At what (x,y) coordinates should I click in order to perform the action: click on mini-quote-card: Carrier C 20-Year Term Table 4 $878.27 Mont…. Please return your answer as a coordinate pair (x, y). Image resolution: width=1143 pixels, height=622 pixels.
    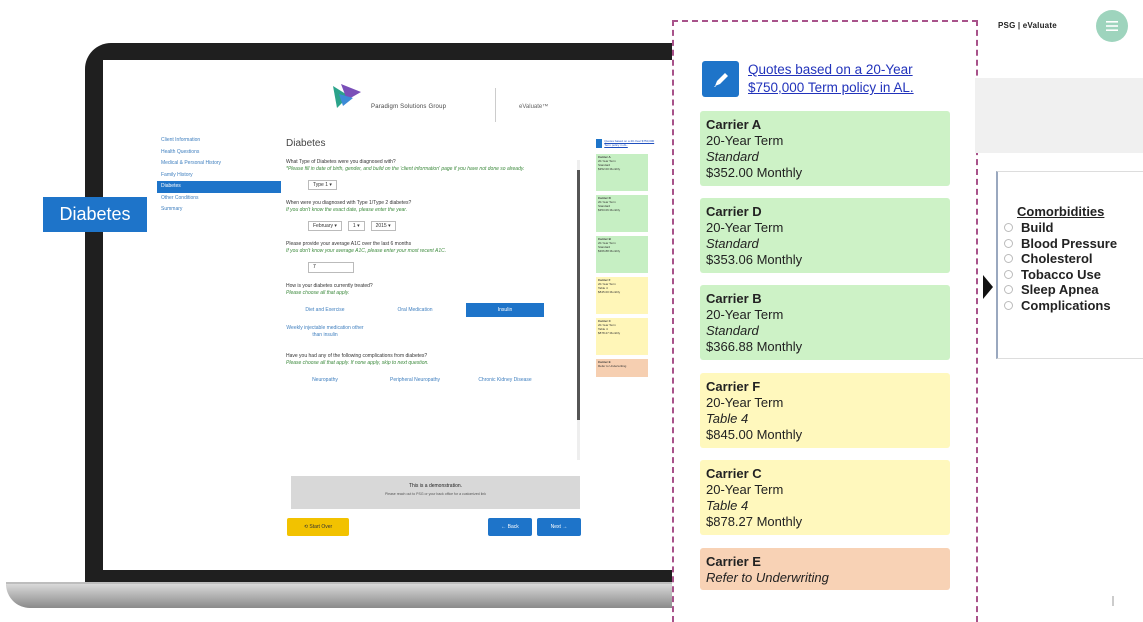
    Looking at the image, I should click on (622, 336).